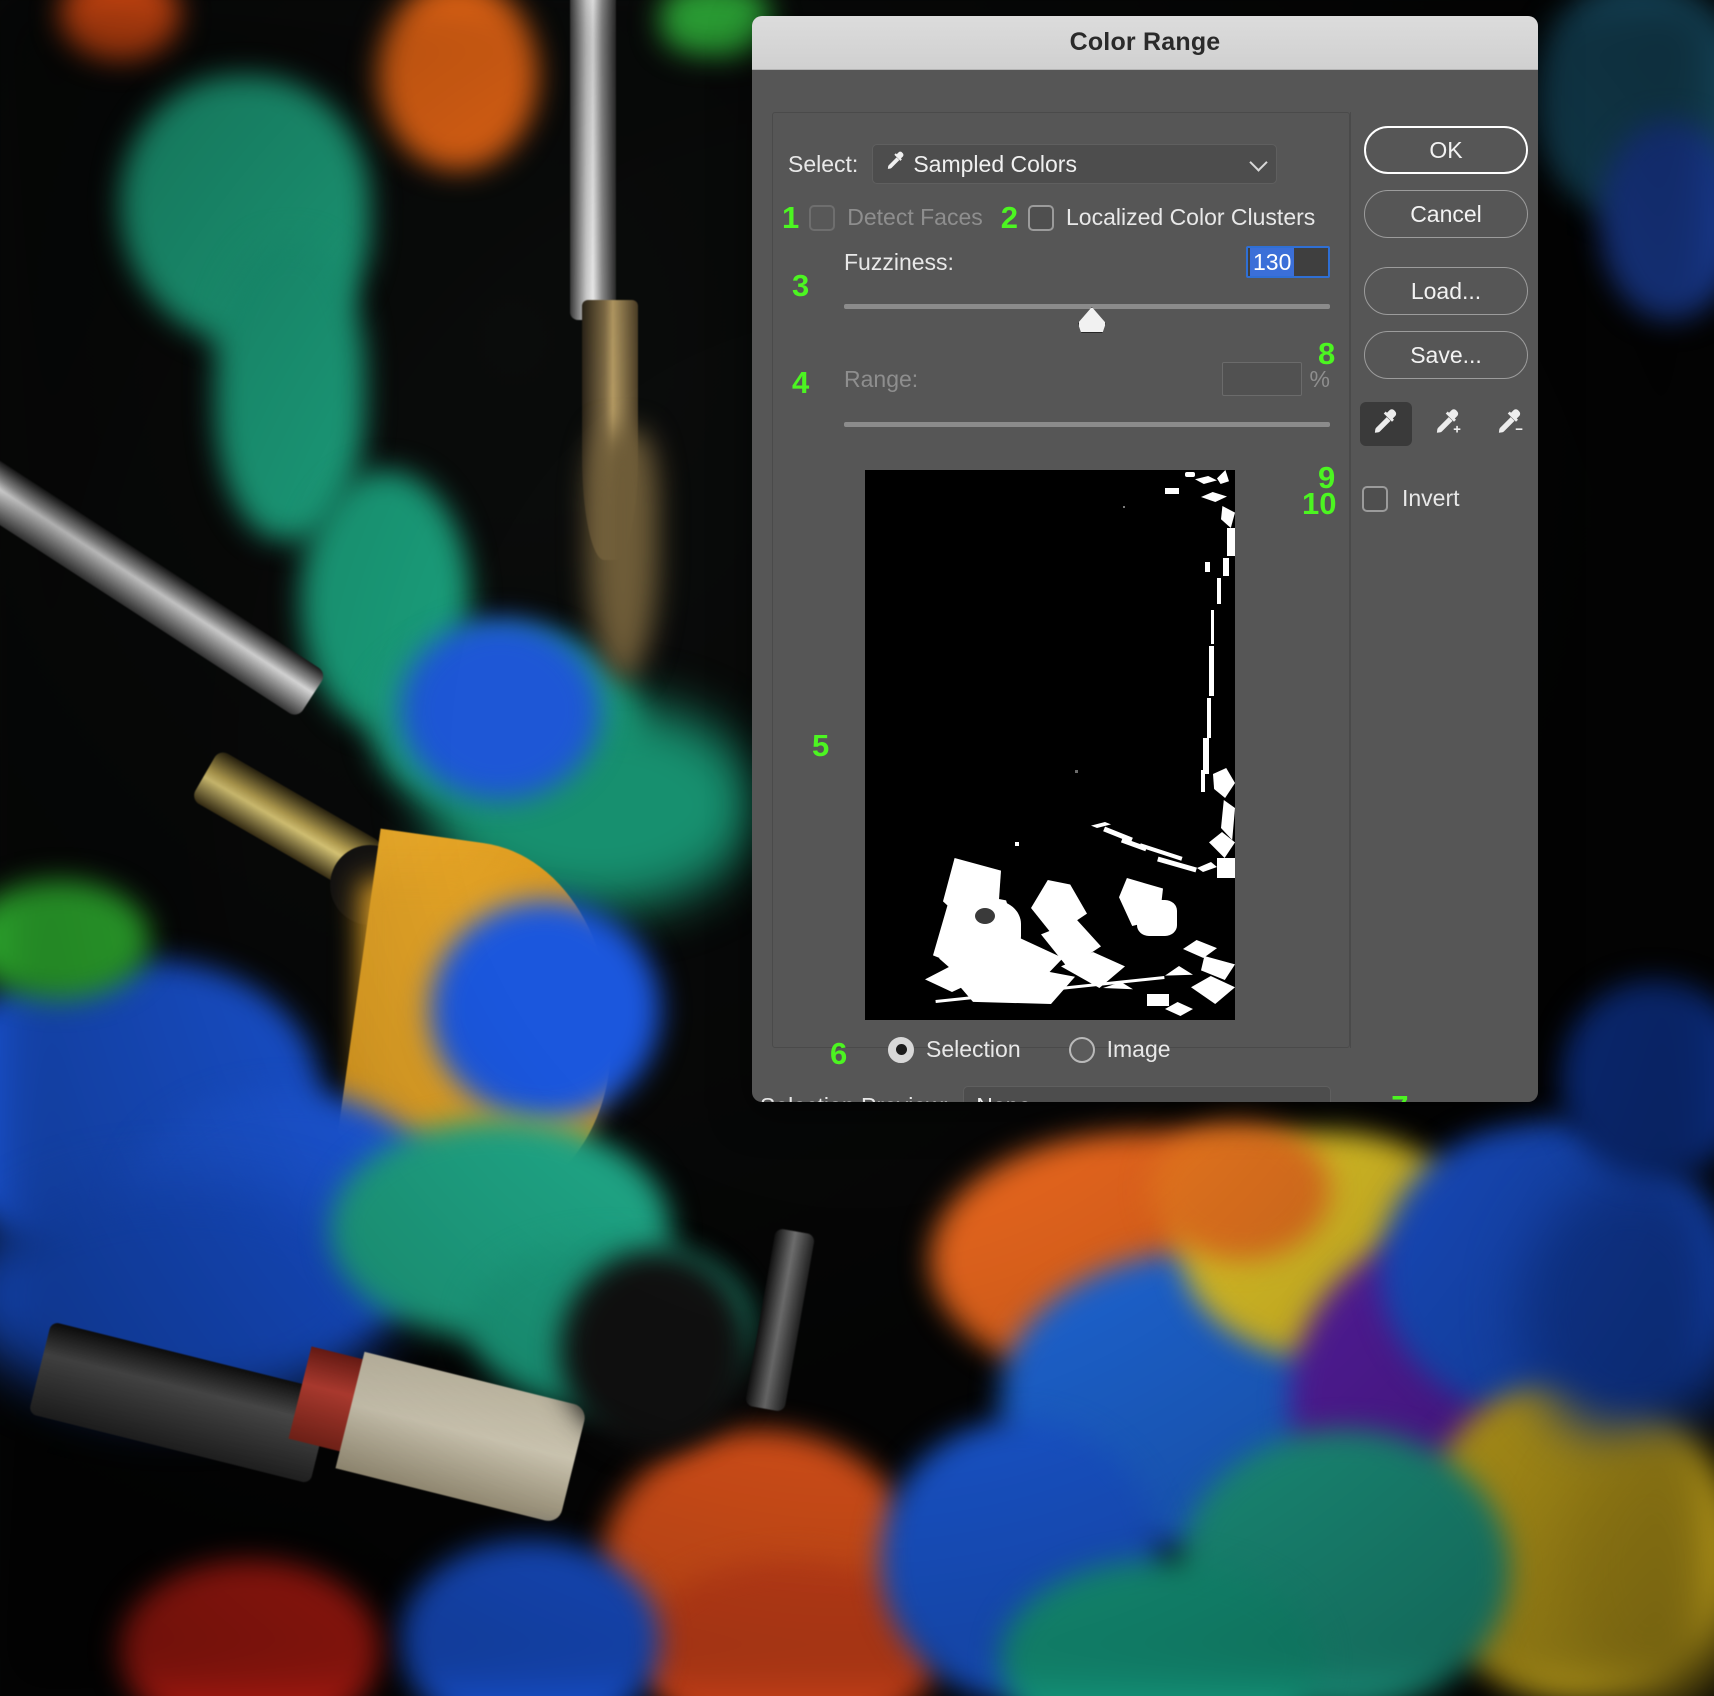 This screenshot has width=1714, height=1696. I want to click on range-label: Range:, so click(881, 378).